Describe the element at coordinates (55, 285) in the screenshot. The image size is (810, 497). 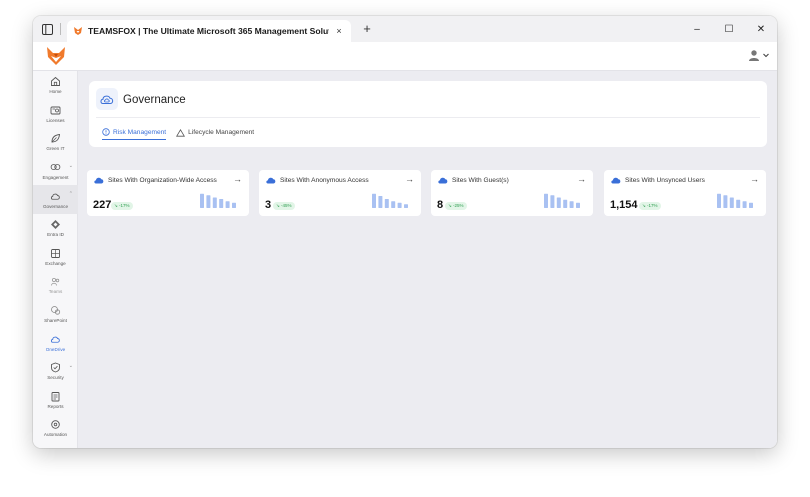
I see `sidebar-item-teams: Teams` at that location.